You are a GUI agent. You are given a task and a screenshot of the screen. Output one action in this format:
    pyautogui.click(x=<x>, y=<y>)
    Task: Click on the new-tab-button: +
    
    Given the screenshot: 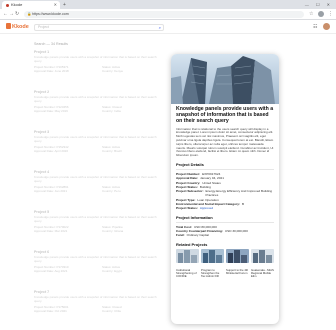 What is the action you would take?
    pyautogui.click(x=64, y=5)
    